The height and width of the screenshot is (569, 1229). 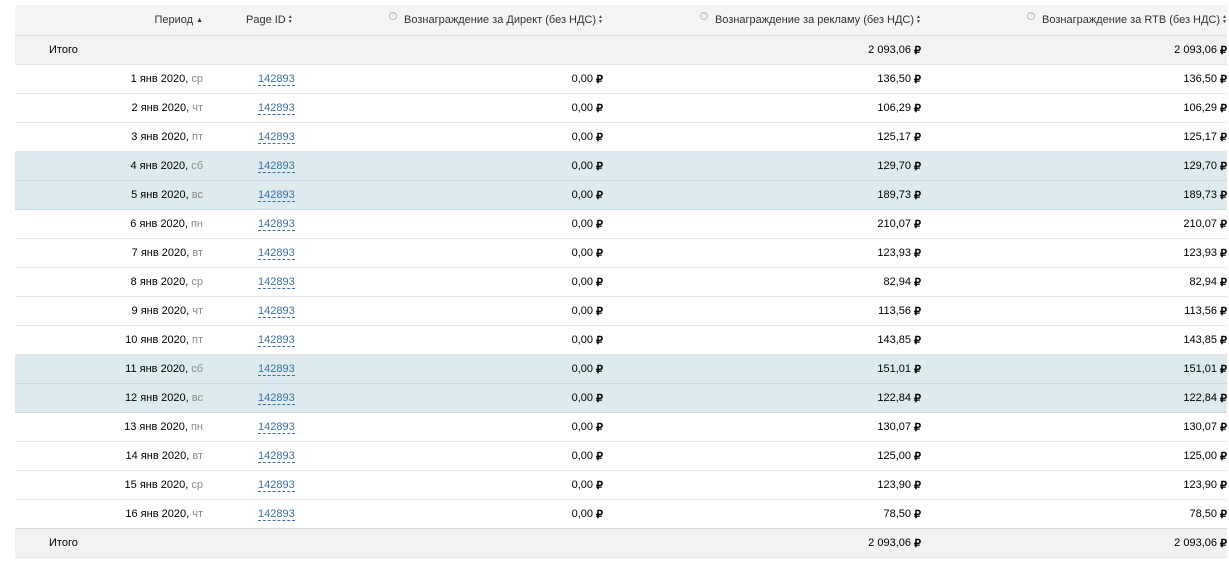 I want to click on ad-value: 122,84, so click(x=894, y=398).